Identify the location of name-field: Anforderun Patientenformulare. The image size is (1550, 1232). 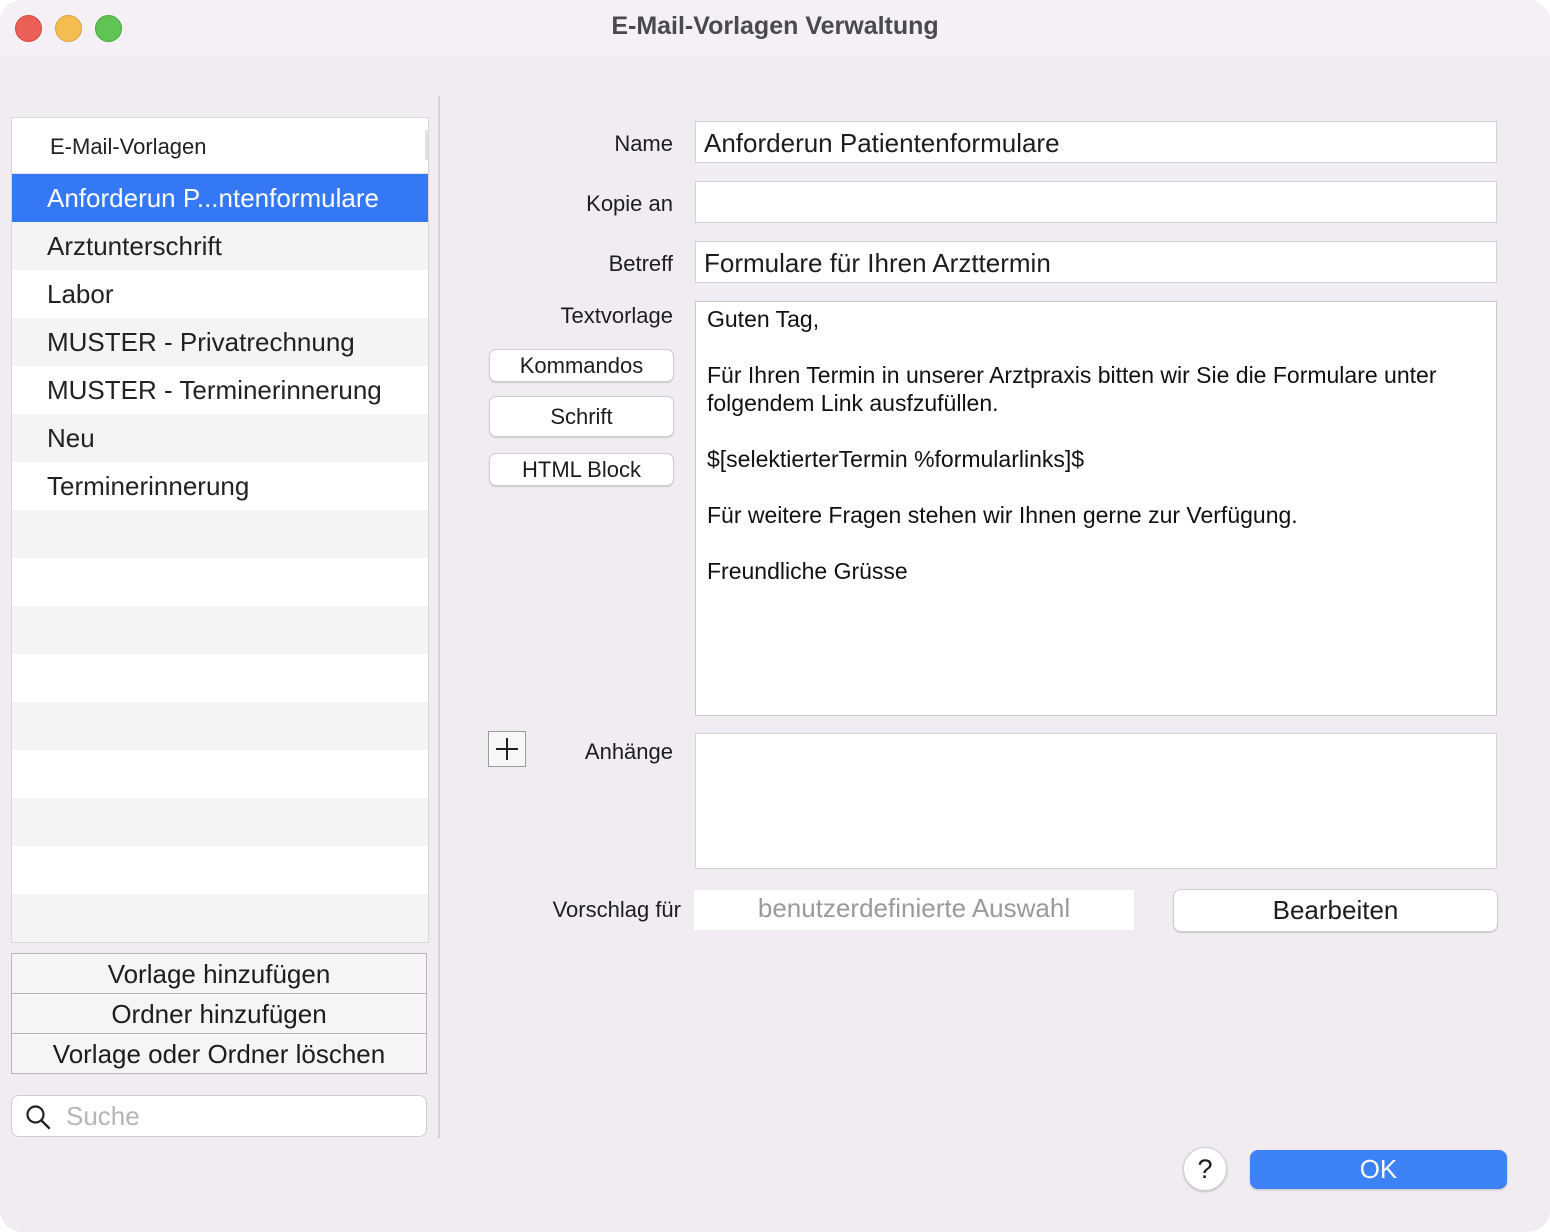
(1096, 142).